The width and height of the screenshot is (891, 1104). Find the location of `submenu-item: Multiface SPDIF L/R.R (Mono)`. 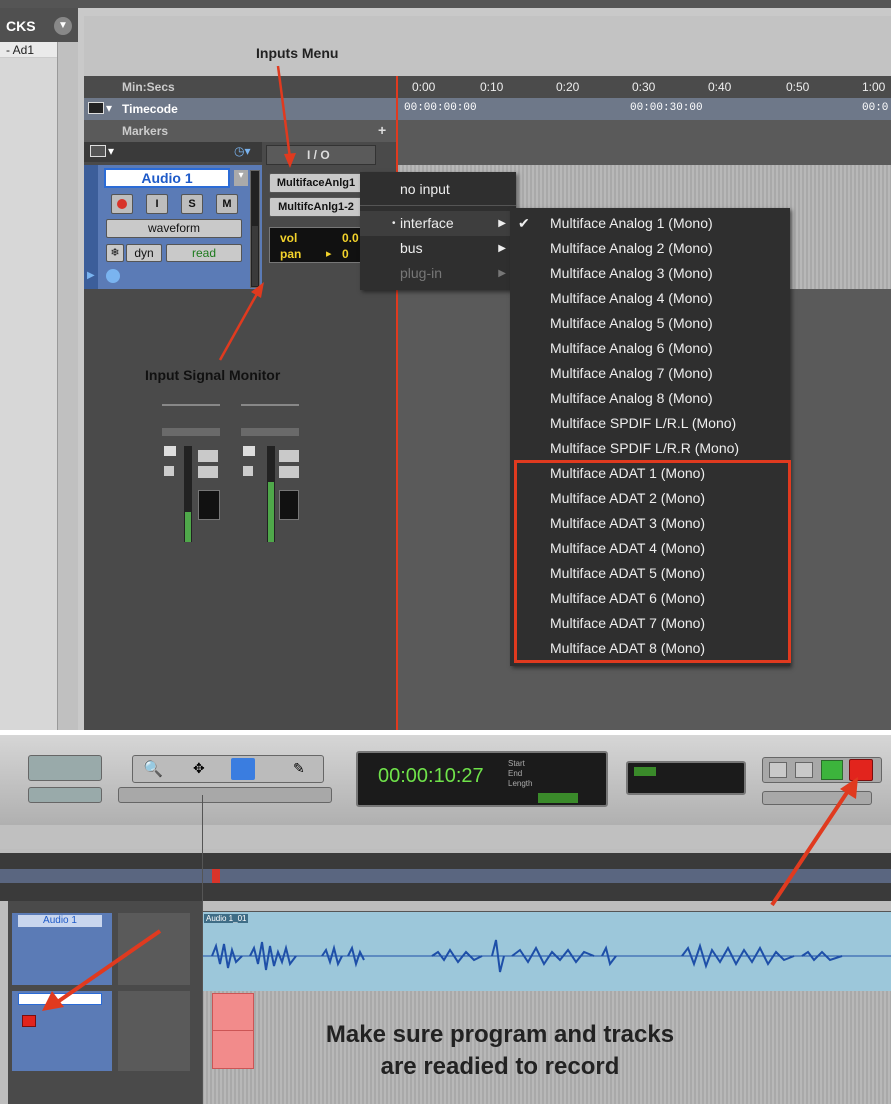

submenu-item: Multiface SPDIF L/R.R (Mono) is located at coordinates (650, 448).